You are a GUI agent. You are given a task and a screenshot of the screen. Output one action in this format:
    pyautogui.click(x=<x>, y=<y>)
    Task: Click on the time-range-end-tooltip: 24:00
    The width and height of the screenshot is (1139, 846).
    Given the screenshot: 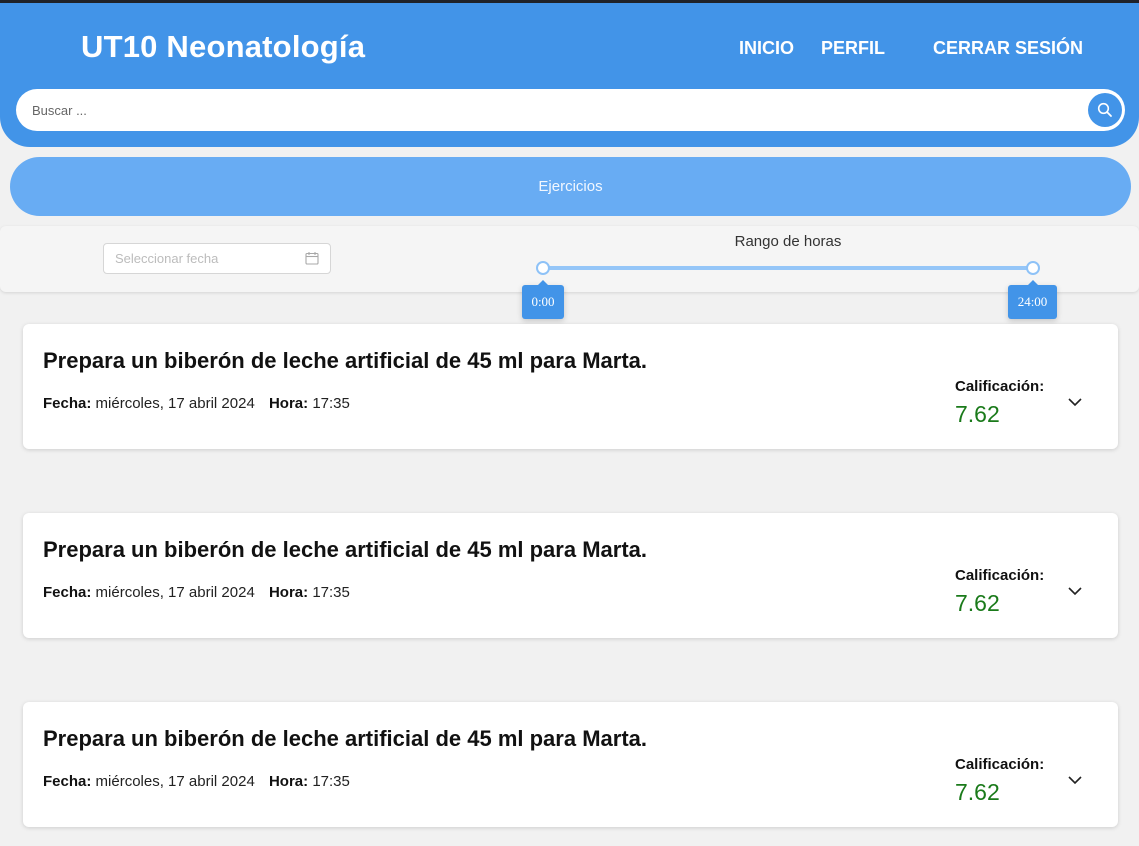 What is the action you would take?
    pyautogui.click(x=1032, y=299)
    